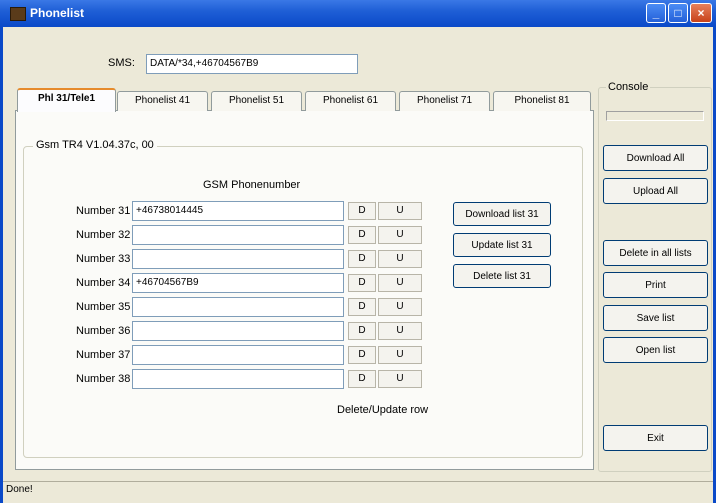  I want to click on tab-phonelist-41: Phonelist 41, so click(162, 101).